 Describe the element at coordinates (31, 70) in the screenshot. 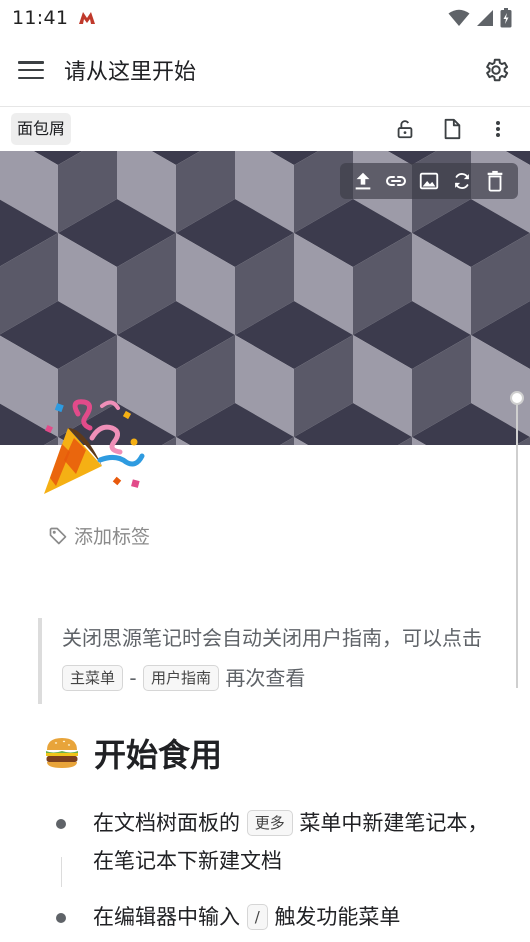

I see `menu-icon` at that location.